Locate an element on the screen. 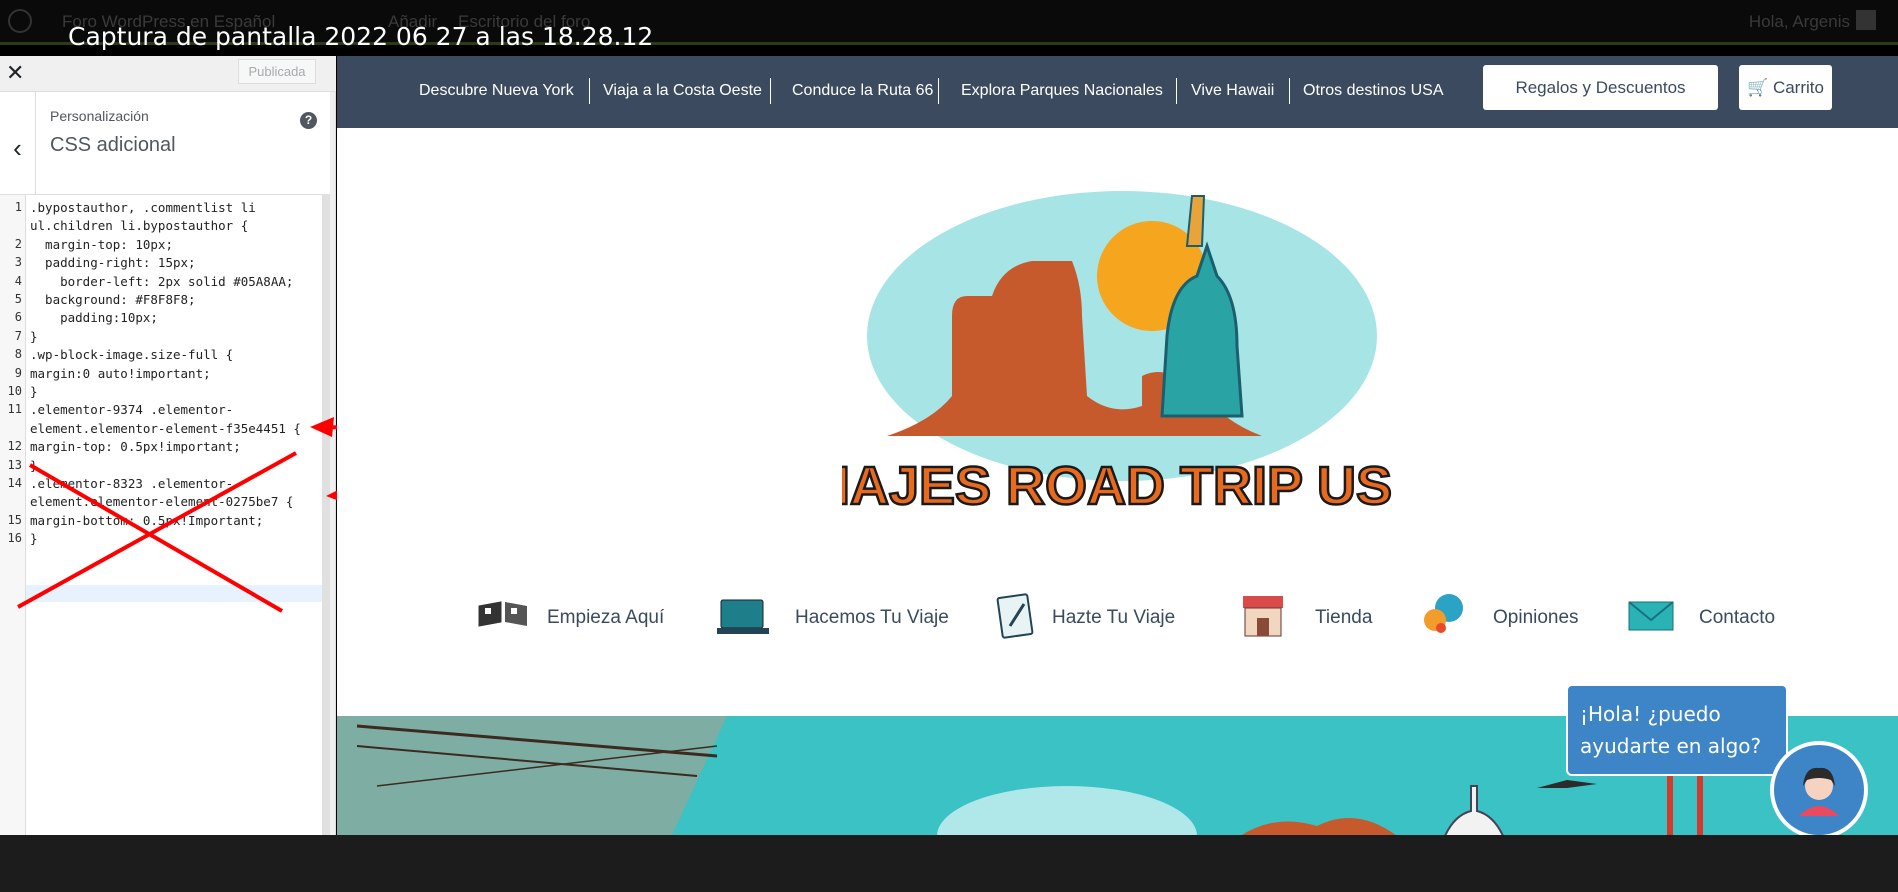  section-header: ‹ Personalización CSS adicional ? is located at coordinates (165, 148).